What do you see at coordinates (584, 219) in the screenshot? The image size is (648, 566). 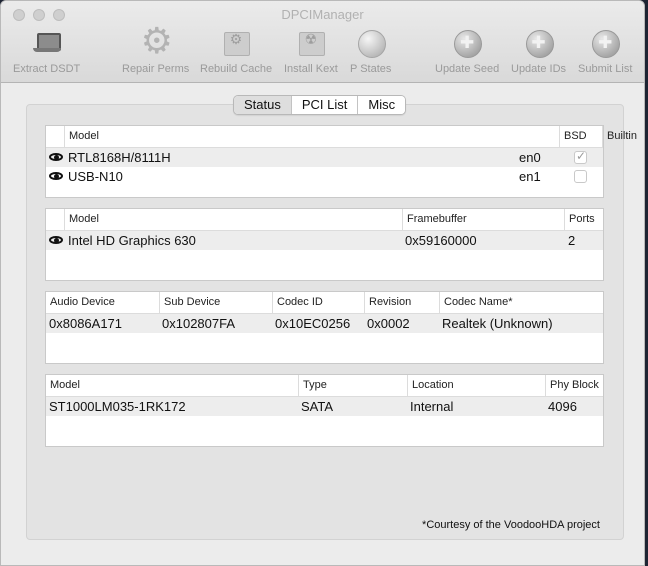 I see `column-header: Ports` at bounding box center [584, 219].